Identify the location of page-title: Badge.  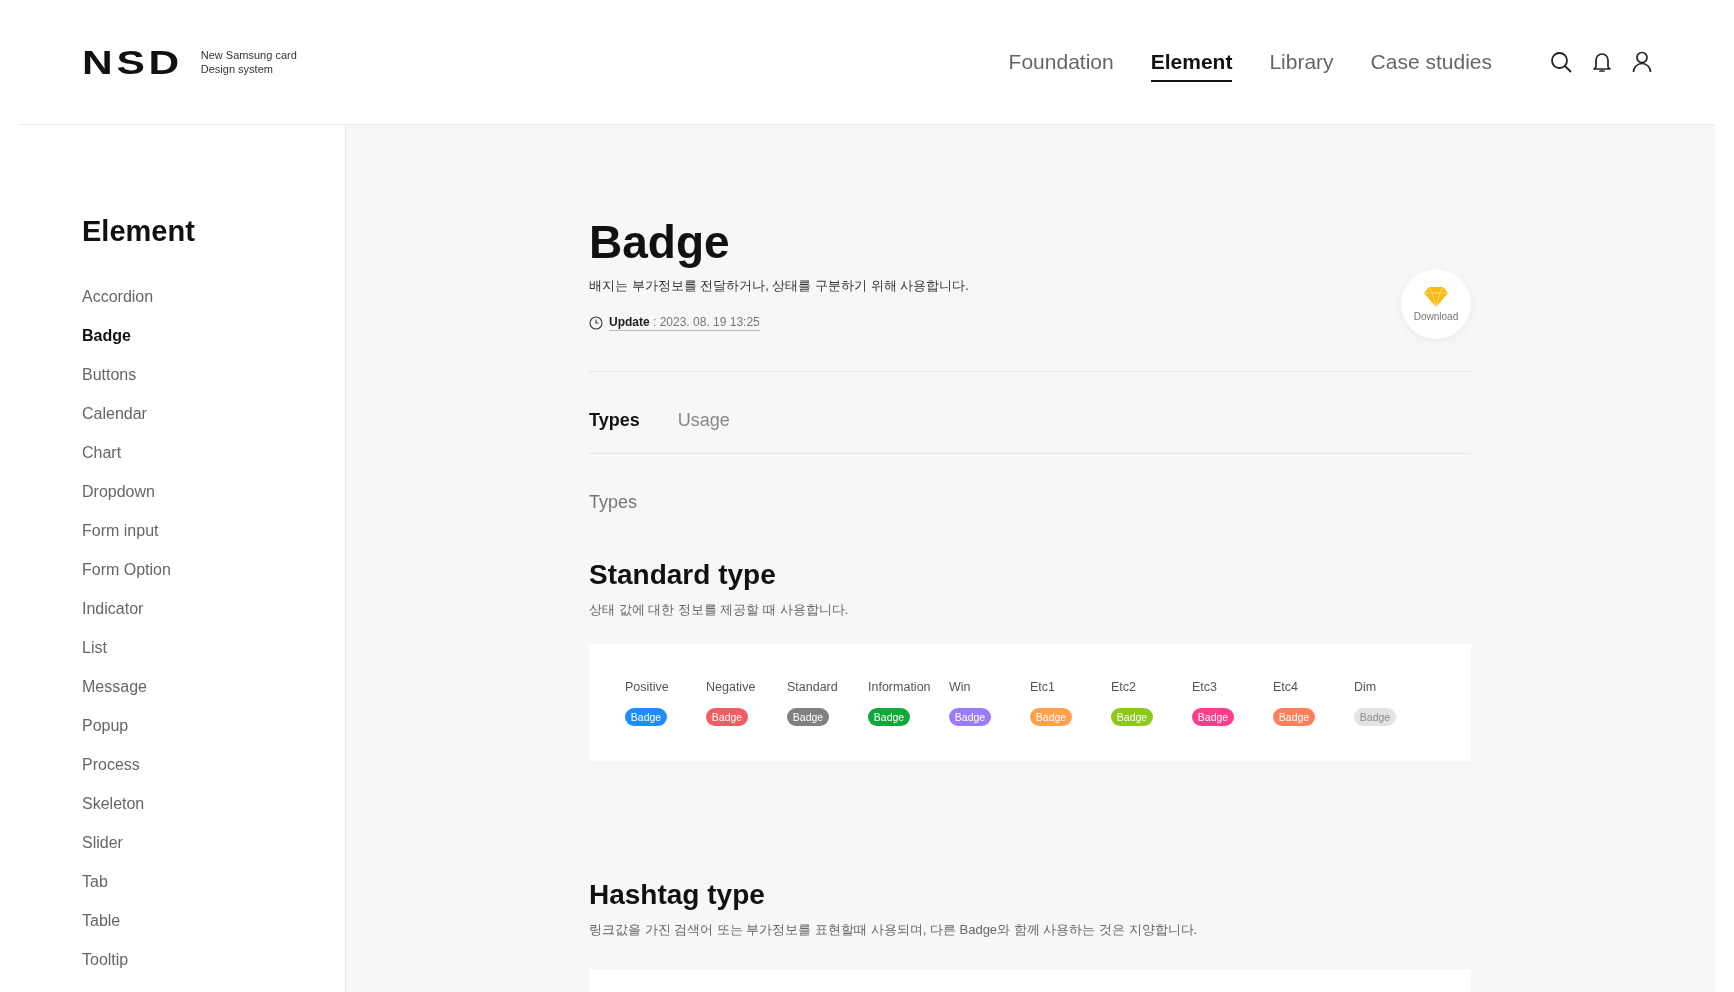
(660, 242).